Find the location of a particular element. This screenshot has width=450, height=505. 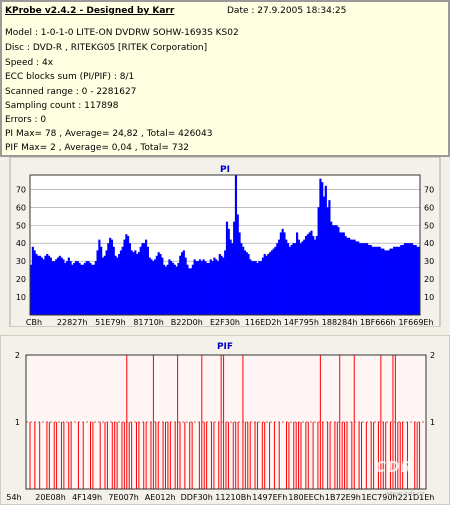

pi-x-tick: 51E79h is located at coordinates (110, 322).